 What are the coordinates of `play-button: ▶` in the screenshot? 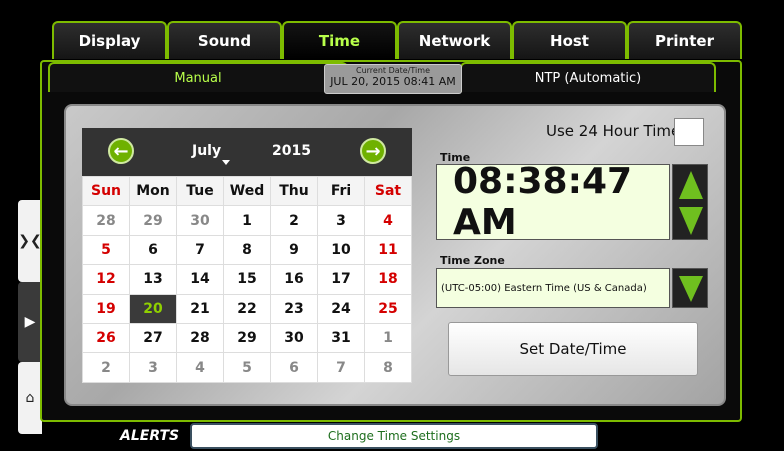 It's located at (30, 322).